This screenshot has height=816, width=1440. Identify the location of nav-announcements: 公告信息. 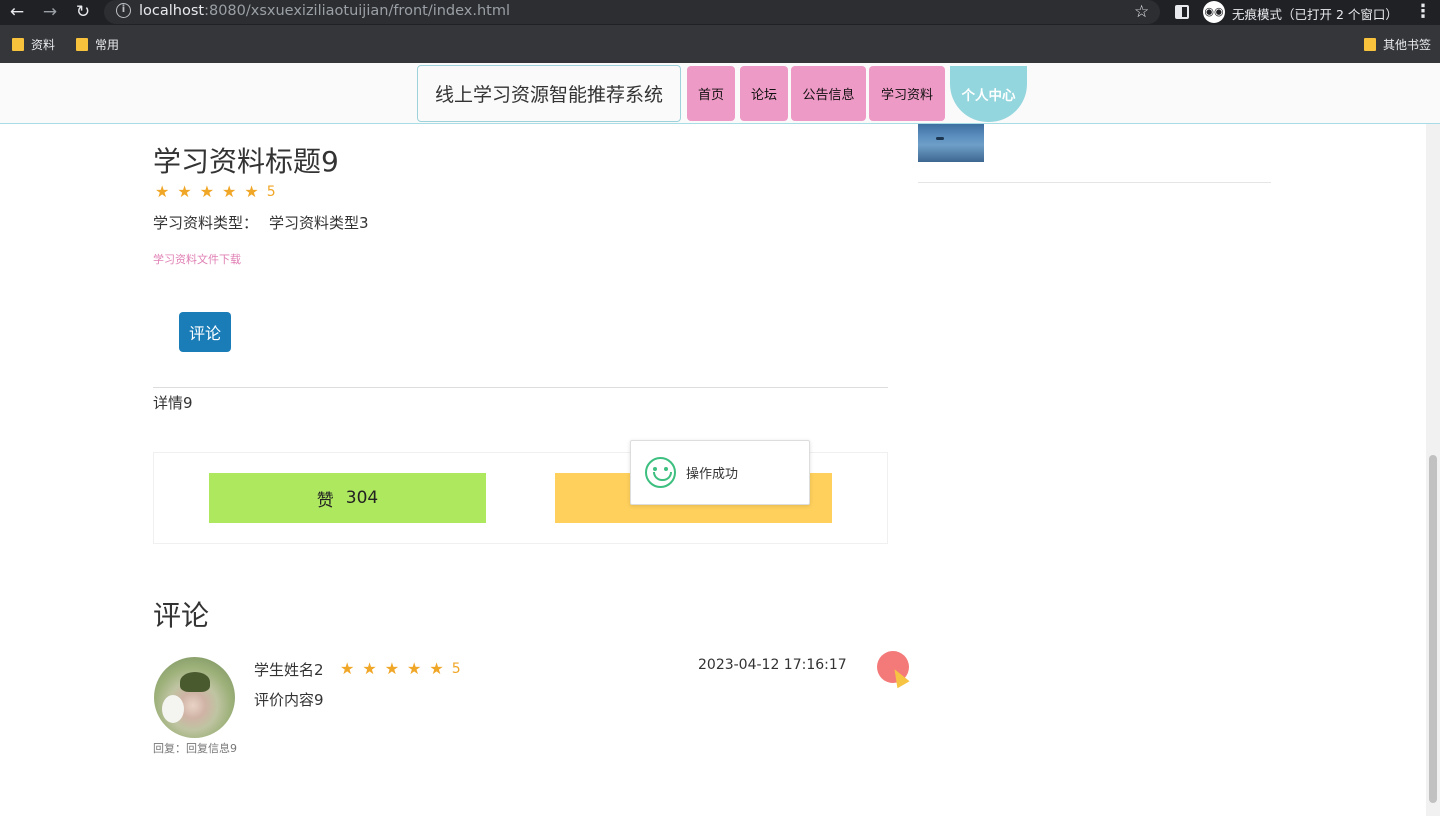
(828, 93).